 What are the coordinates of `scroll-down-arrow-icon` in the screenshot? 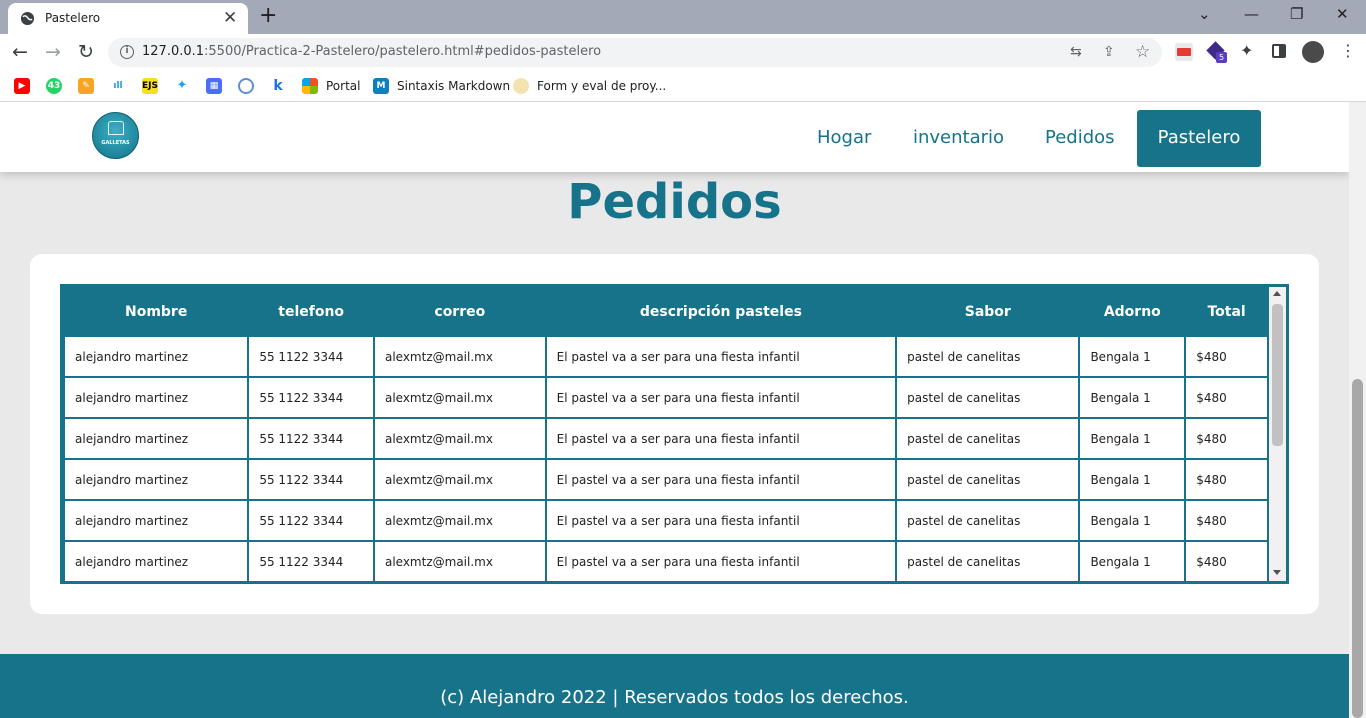 It's located at (1277, 572).